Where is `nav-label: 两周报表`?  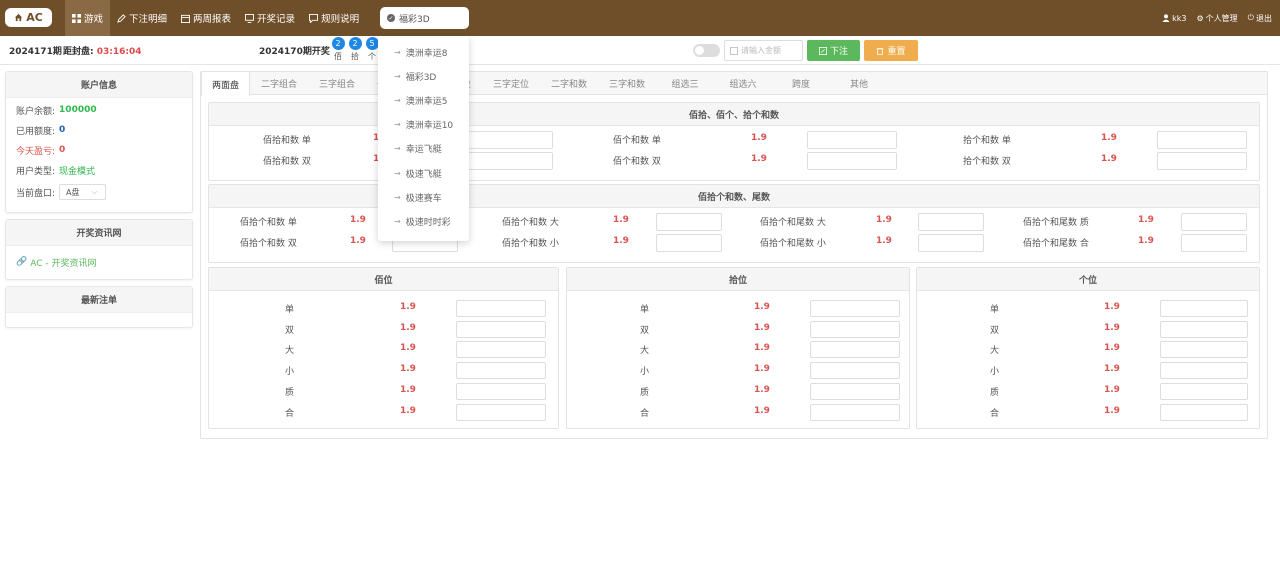 nav-label: 两周报表 is located at coordinates (212, 19).